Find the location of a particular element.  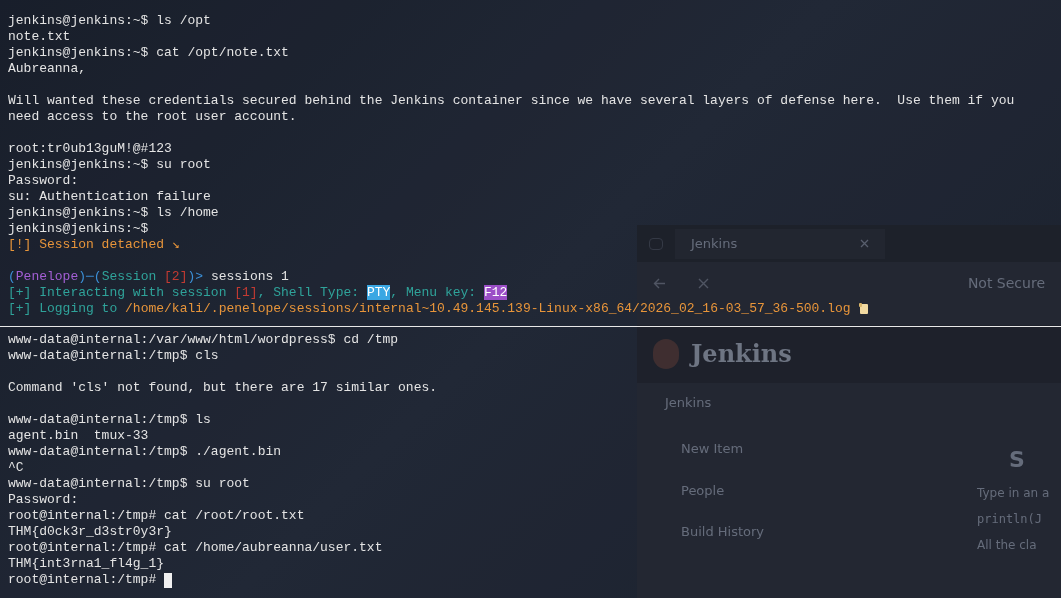

terminal-line: root@internal:/tmp# cat /root/root.txt is located at coordinates (156, 516).